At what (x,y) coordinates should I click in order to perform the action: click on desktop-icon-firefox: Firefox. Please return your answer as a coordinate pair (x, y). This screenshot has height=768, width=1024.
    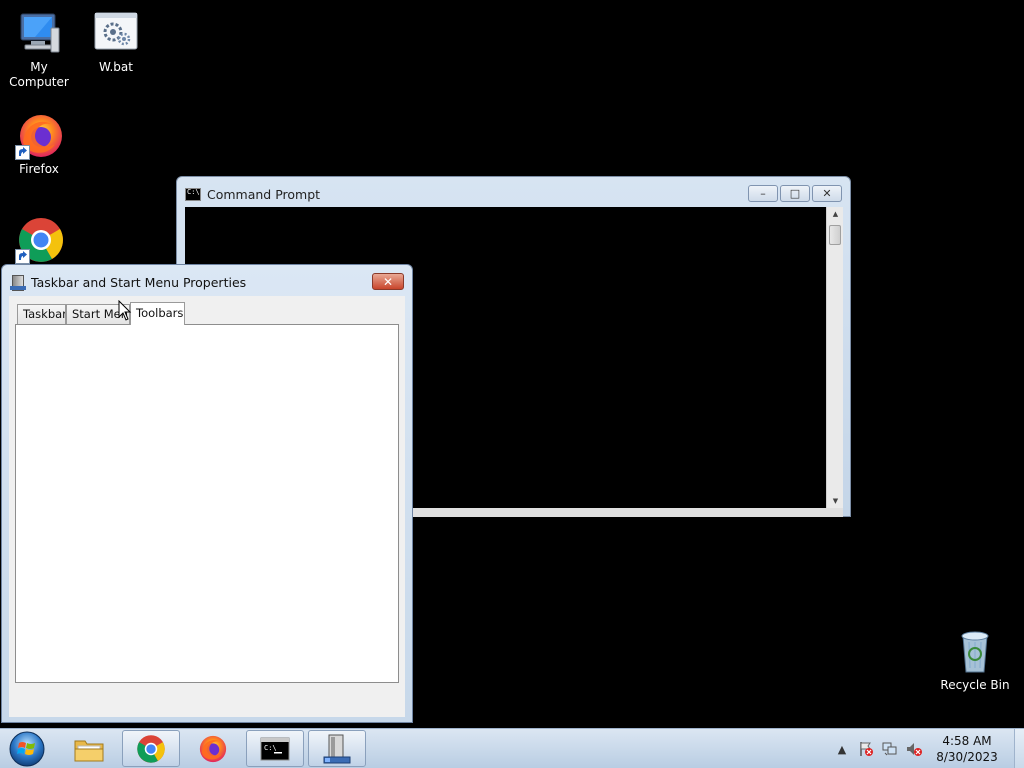
    Looking at the image, I should click on (39, 144).